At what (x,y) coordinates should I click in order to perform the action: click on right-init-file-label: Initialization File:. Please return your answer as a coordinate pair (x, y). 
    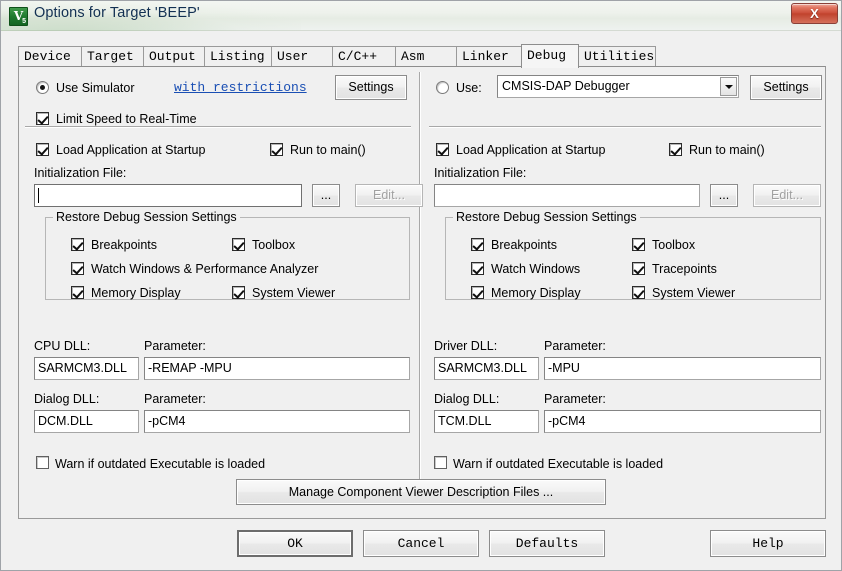
    Looking at the image, I should click on (480, 173).